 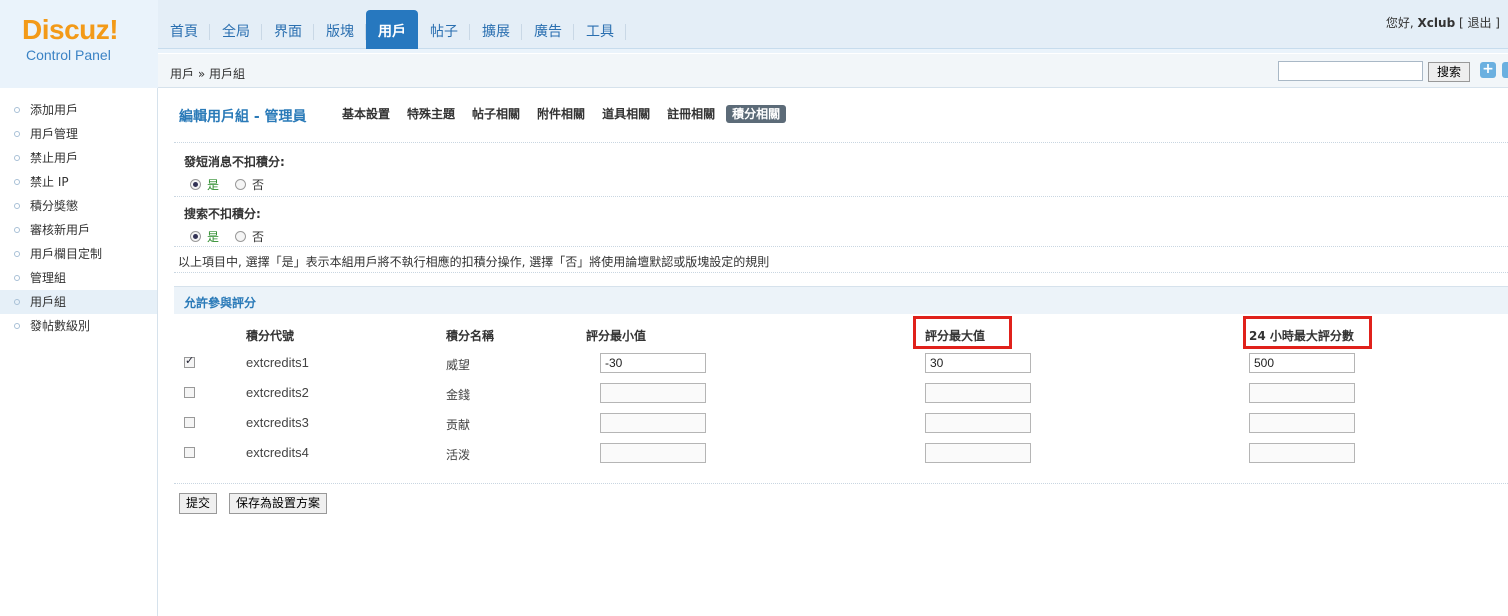 I want to click on nav-tab-home: 首頁, so click(x=184, y=29).